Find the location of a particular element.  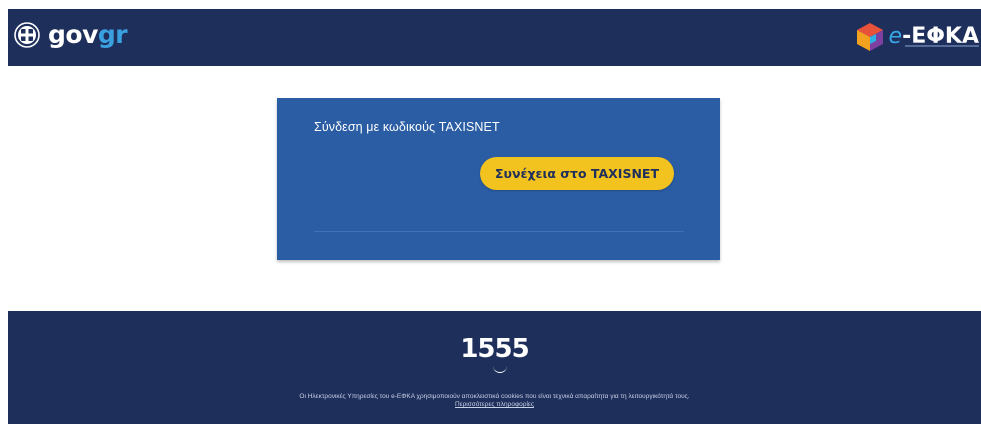

efka-e-letter: e is located at coordinates (895, 36).